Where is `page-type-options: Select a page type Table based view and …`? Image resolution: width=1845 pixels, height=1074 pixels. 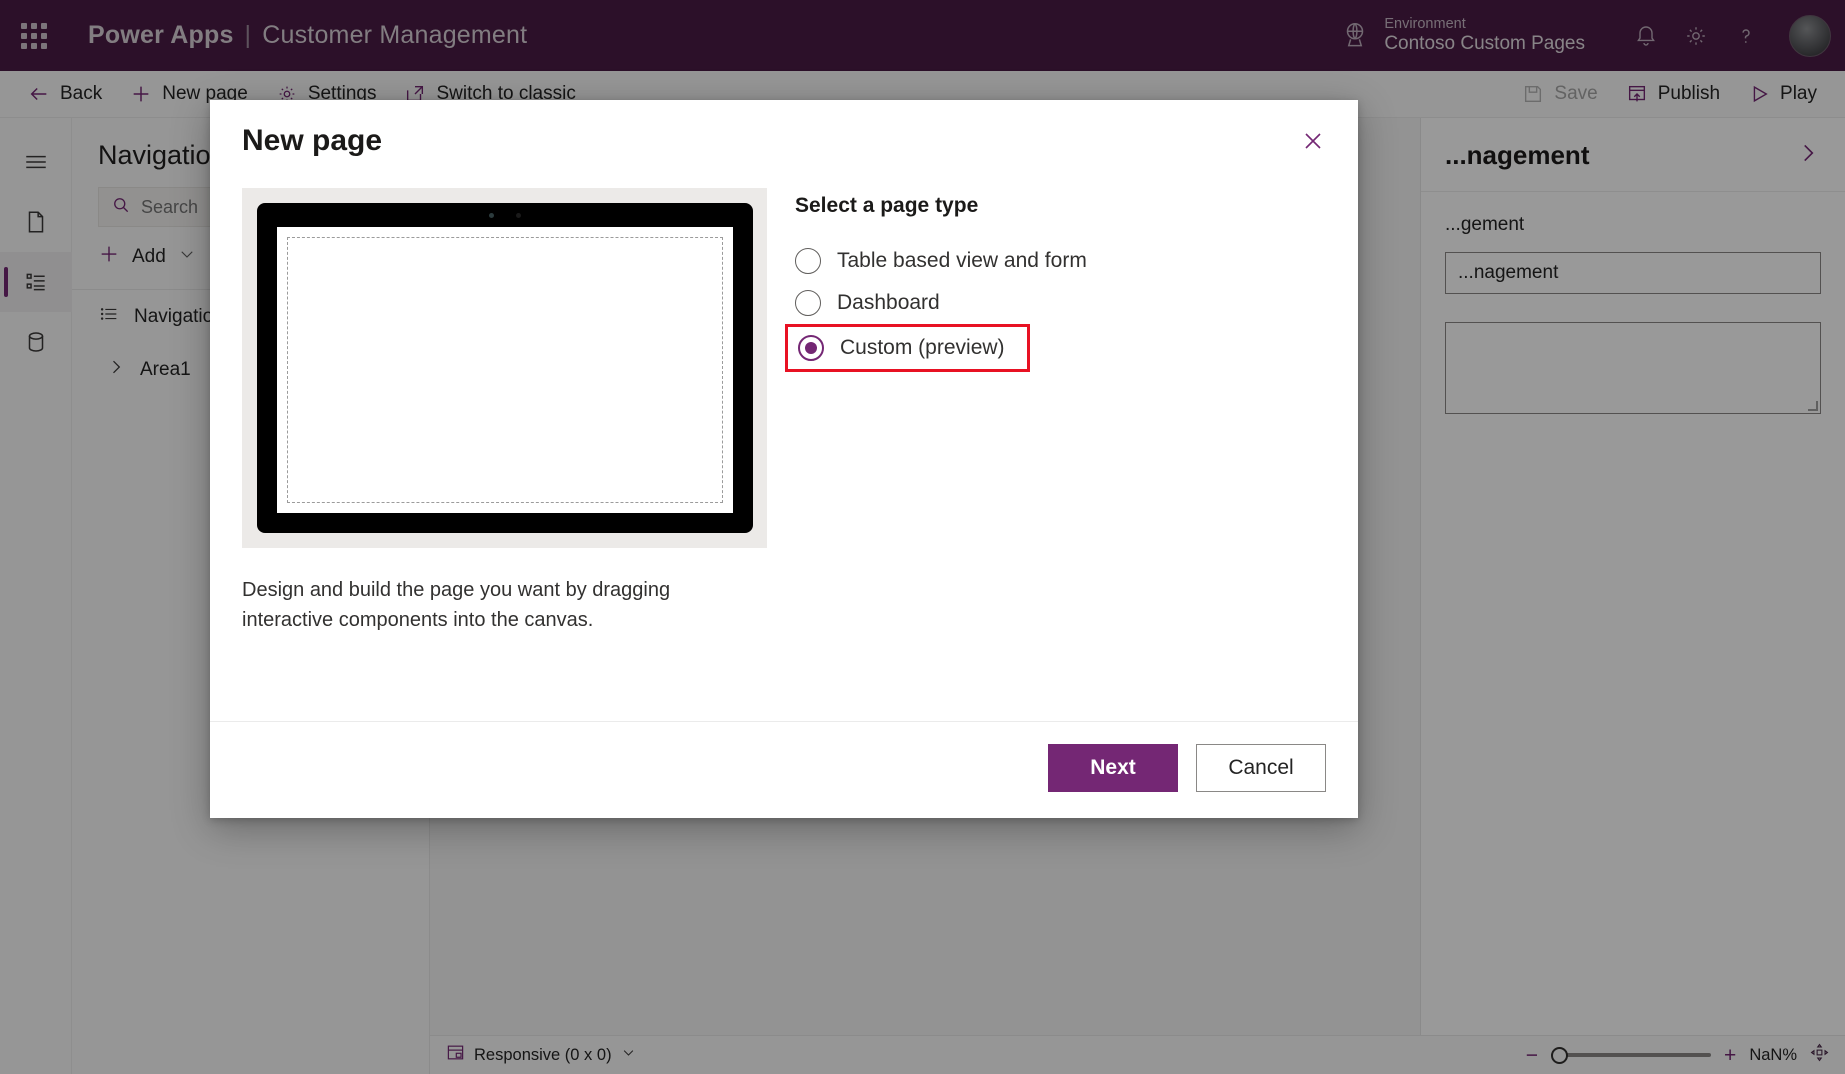 page-type-options: Select a page type Table based view and … is located at coordinates (1055, 454).